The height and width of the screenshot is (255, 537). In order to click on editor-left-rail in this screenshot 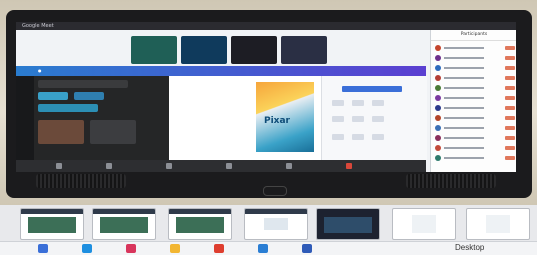, I will do `click(25, 118)`.